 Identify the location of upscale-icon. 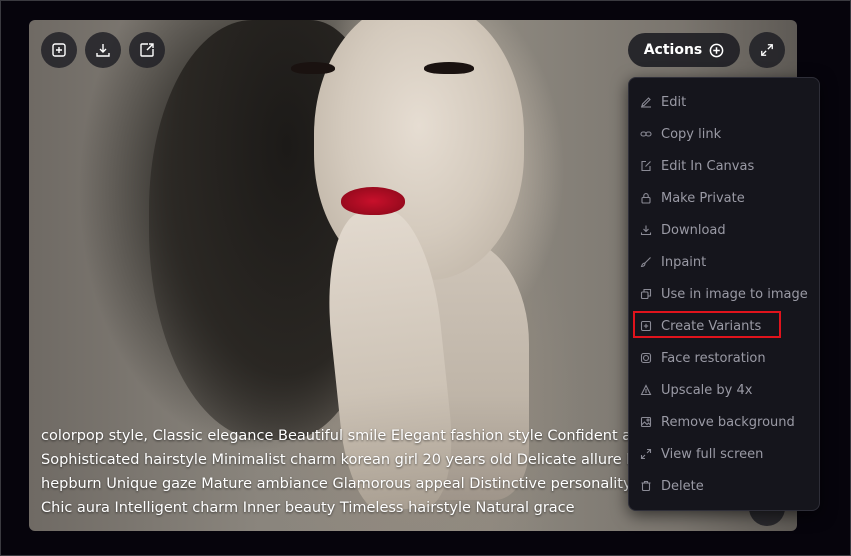
(646, 390).